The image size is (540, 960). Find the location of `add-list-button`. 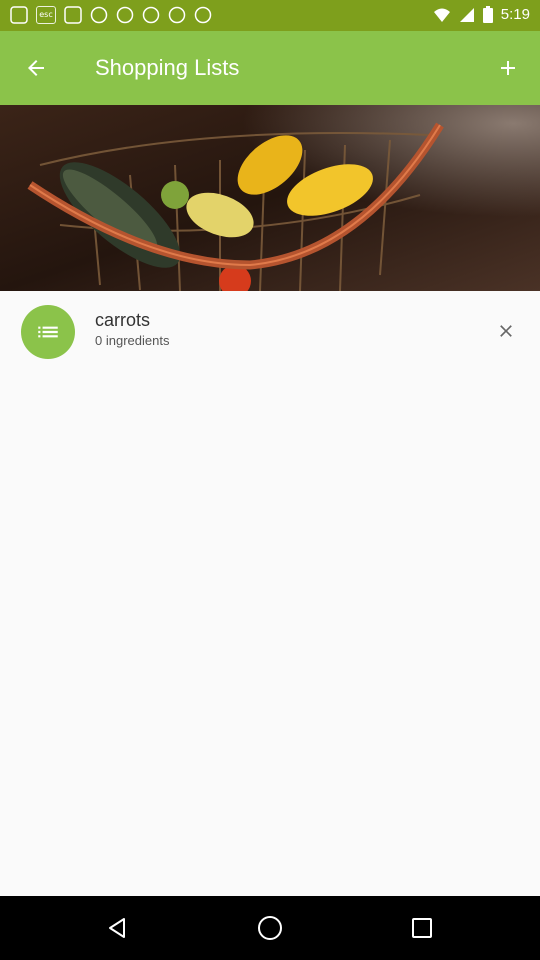

add-list-button is located at coordinates (508, 68).